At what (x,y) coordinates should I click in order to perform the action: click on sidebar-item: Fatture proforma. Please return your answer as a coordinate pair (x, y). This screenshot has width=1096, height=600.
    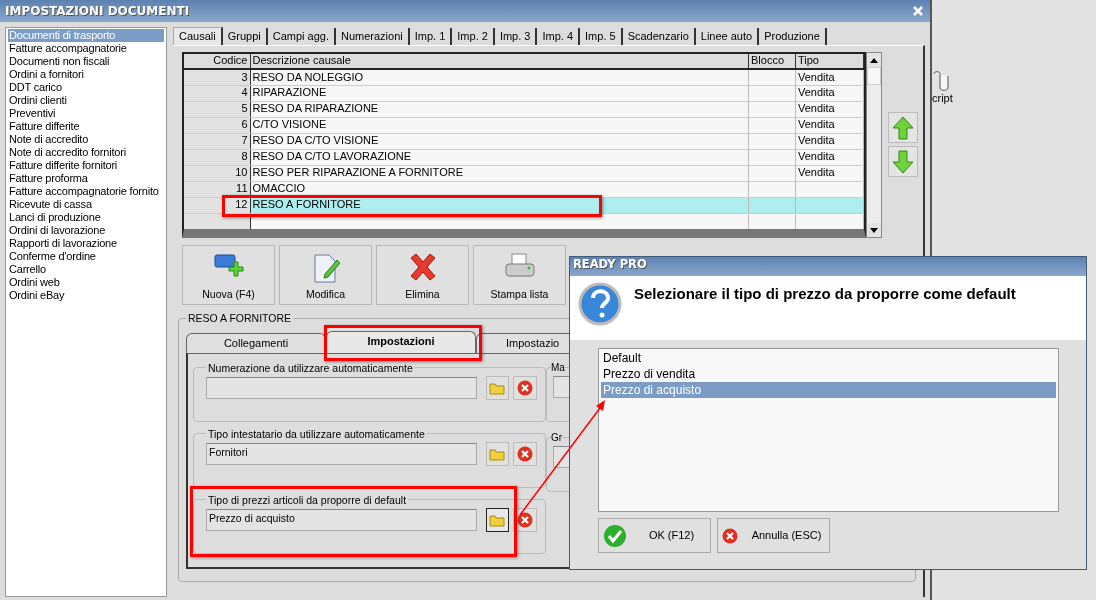
    Looking at the image, I should click on (86, 178).